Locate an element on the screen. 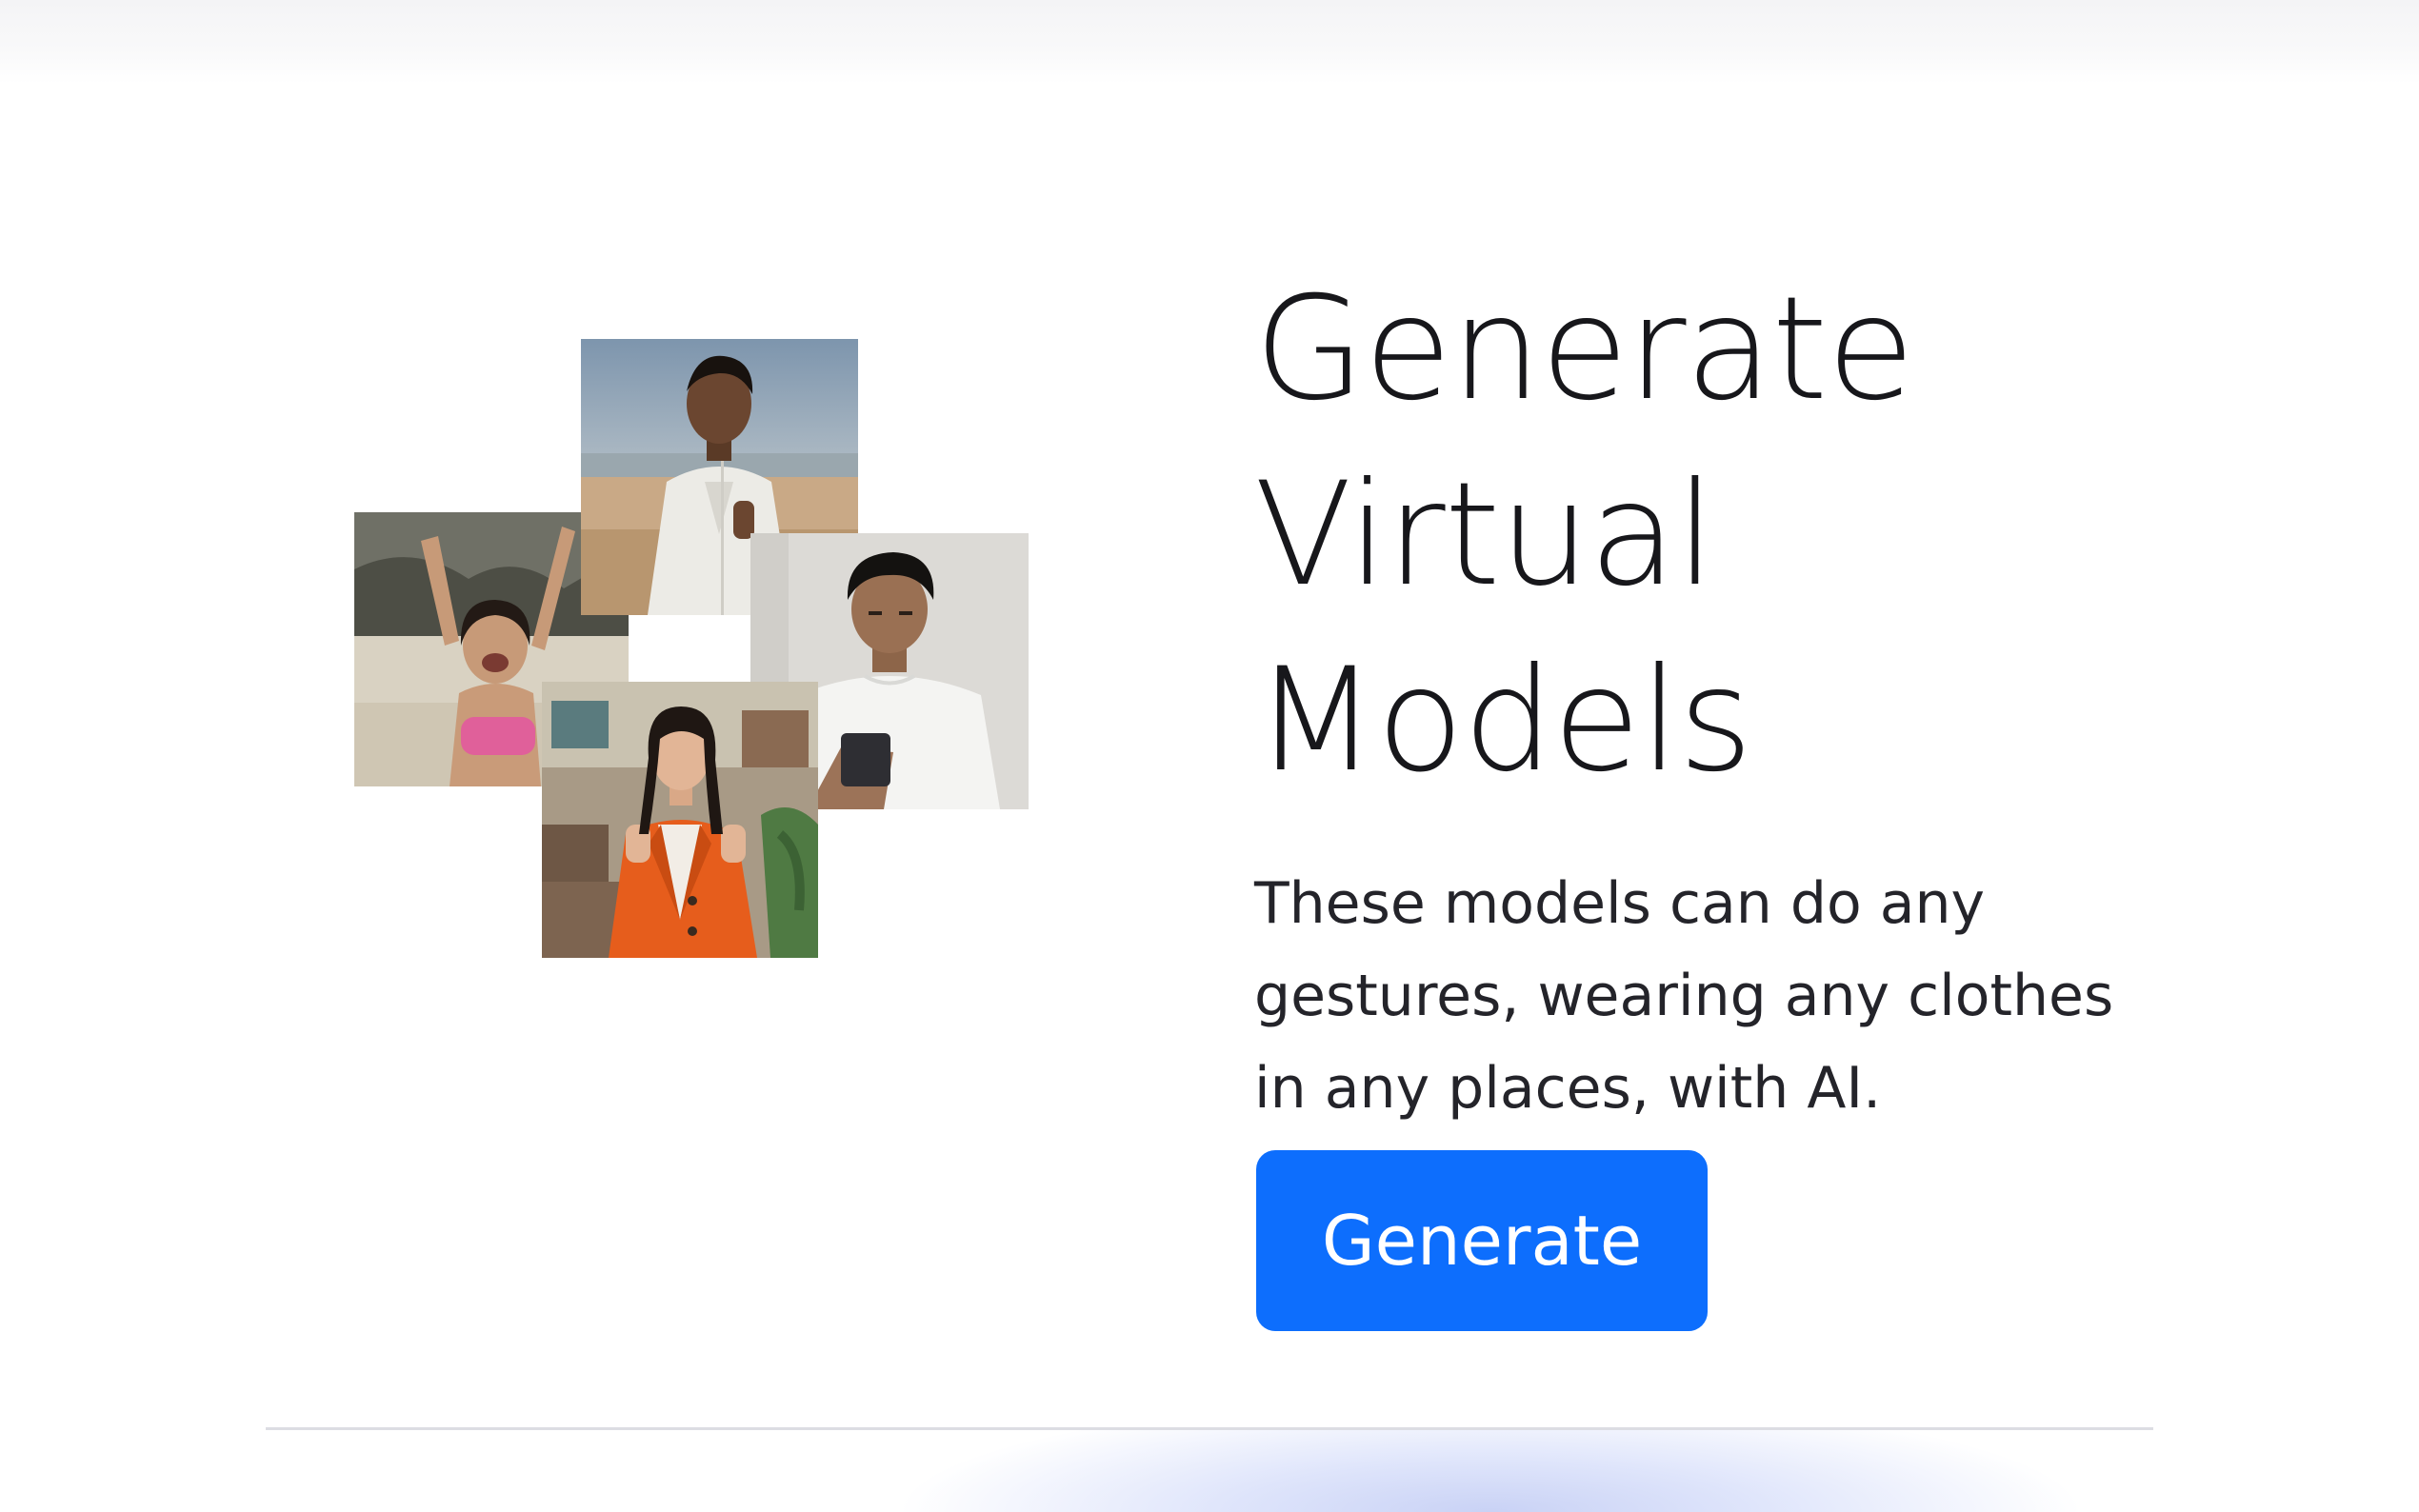  bottom-glow is located at coordinates (1209, 1471).